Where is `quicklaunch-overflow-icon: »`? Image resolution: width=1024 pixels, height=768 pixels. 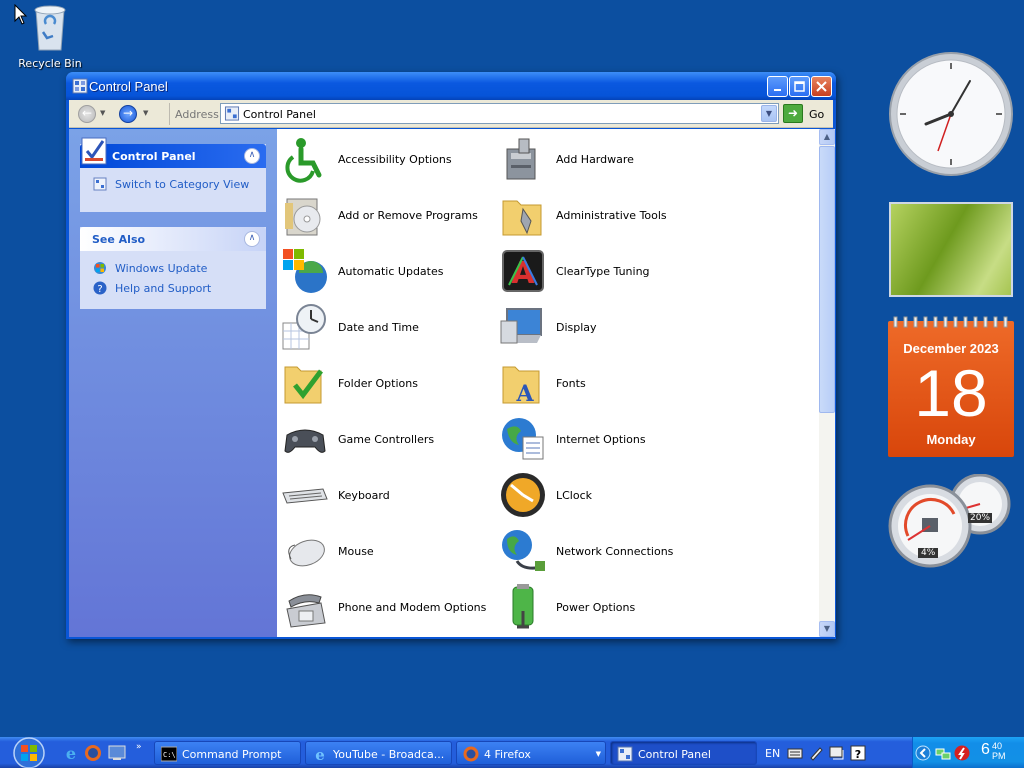 quicklaunch-overflow-icon: » is located at coordinates (139, 747).